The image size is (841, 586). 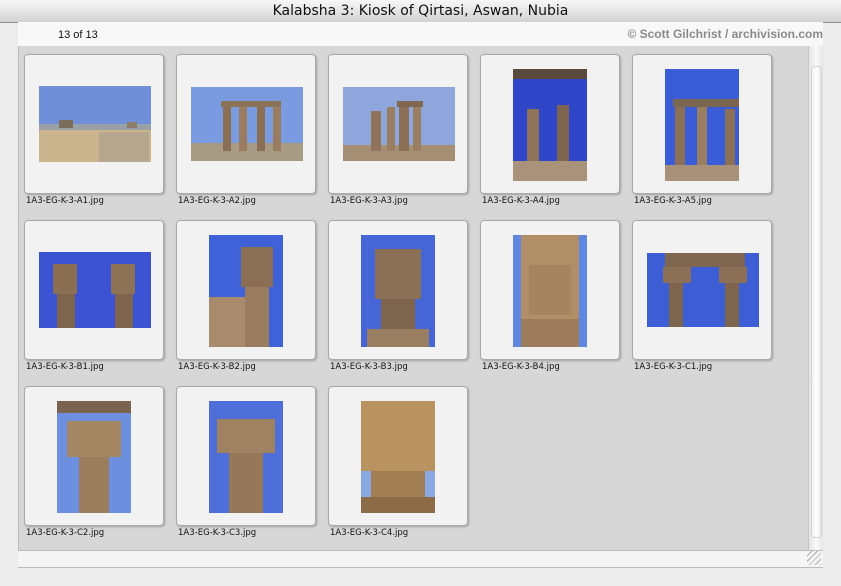 I want to click on thumbnail-item: 1A3-EG-K-3-C3.jpg, so click(x=251, y=466).